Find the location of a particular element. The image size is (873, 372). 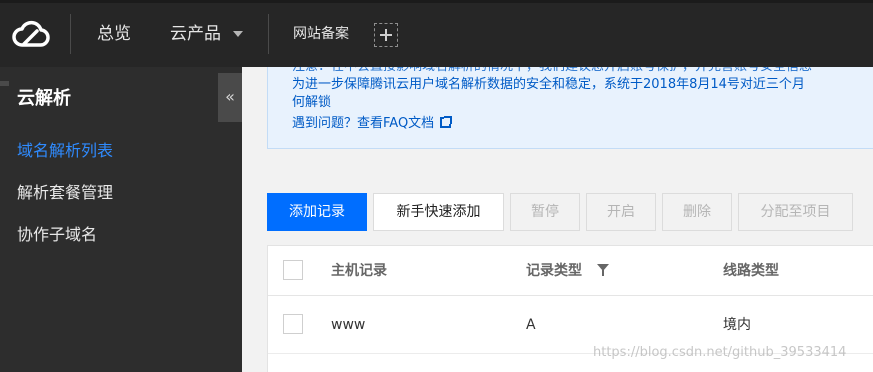

pause-button: 暂停 is located at coordinates (545, 212).